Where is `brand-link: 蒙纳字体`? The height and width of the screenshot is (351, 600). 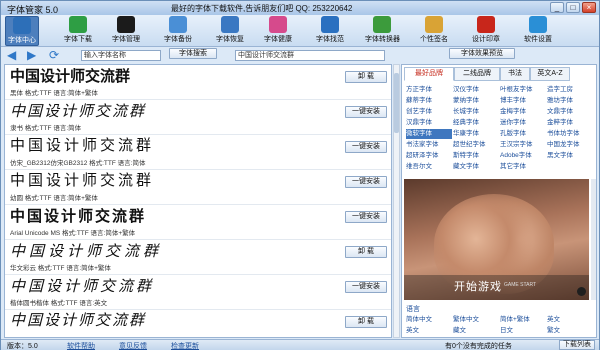
brand-link: 蒙纳字体 is located at coordinates (476, 101).